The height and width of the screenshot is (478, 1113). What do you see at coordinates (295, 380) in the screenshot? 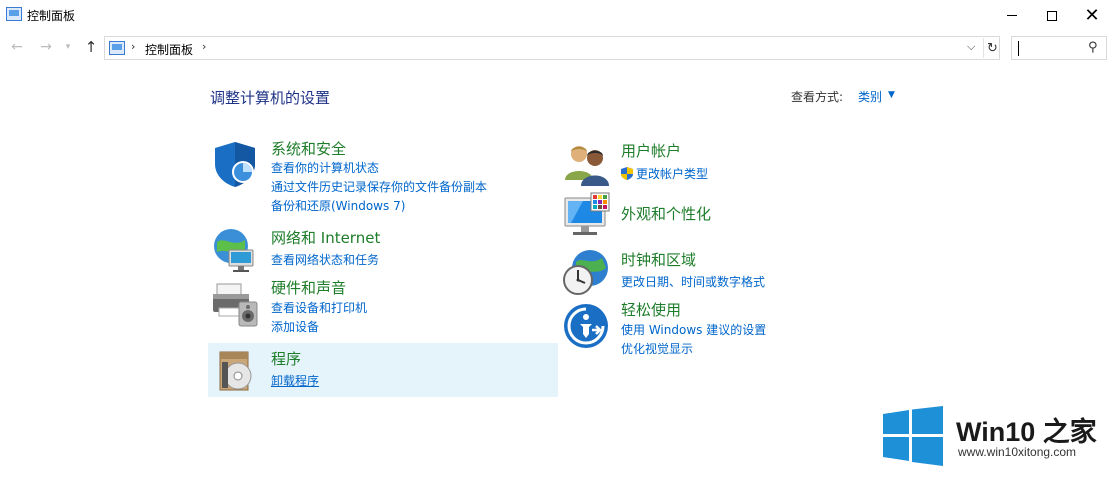
I see `link-uninstall-program: 卸载程序` at bounding box center [295, 380].